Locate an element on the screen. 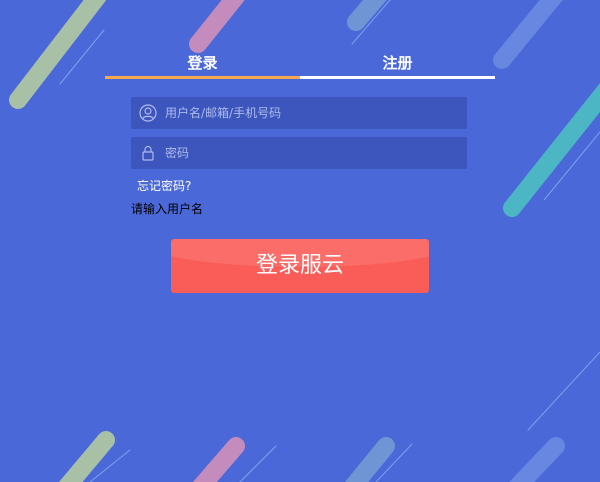 This screenshot has width=600, height=482. login-button: 登录服云 is located at coordinates (300, 266).